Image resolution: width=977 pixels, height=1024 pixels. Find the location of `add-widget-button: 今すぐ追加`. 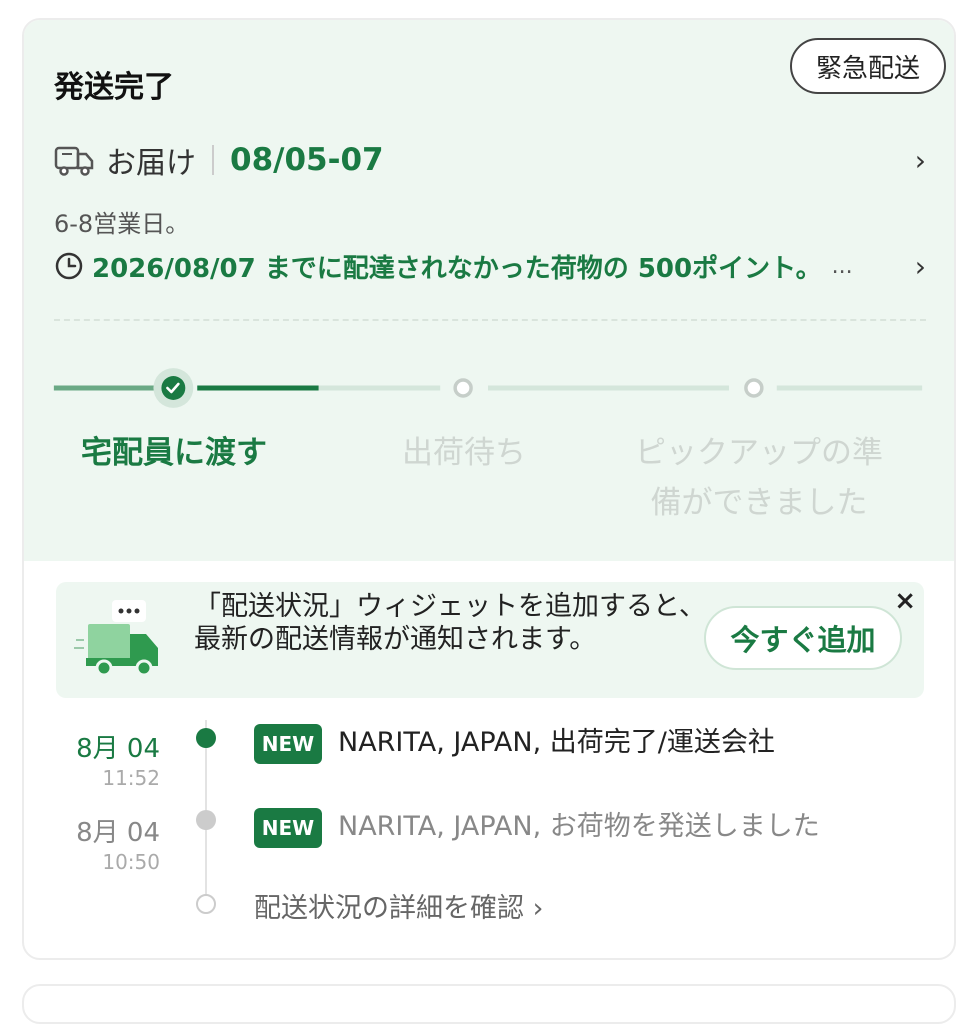

add-widget-button: 今すぐ追加 is located at coordinates (803, 638).